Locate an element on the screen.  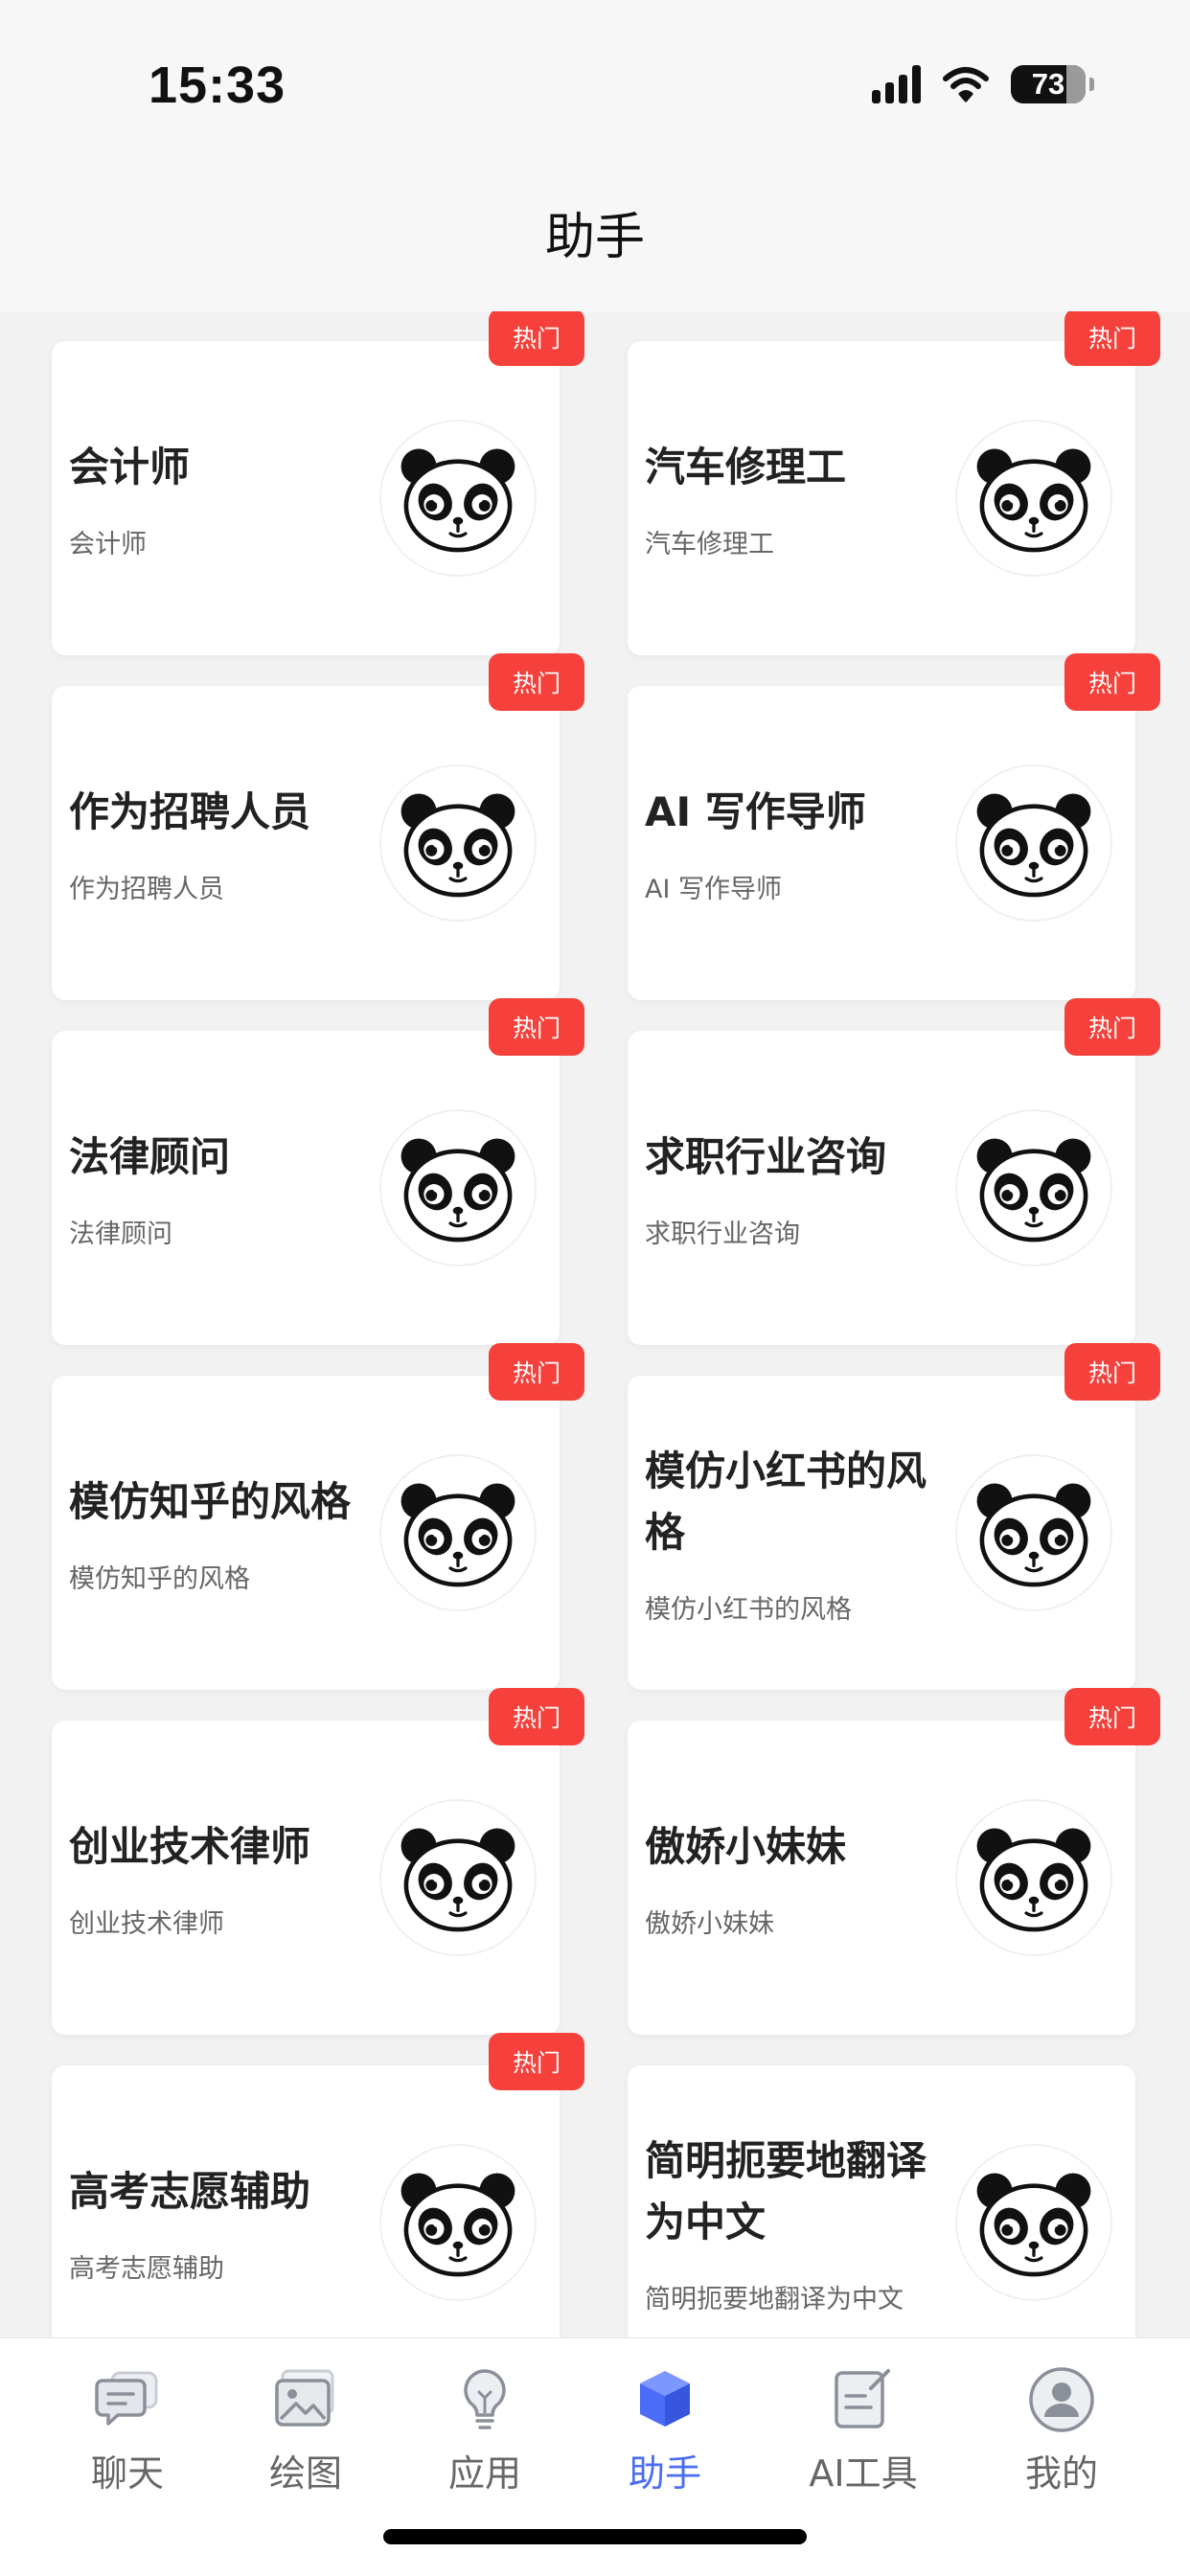
assistant-card: 创业技术律师 创业技术律师 热门 is located at coordinates (318, 1861).